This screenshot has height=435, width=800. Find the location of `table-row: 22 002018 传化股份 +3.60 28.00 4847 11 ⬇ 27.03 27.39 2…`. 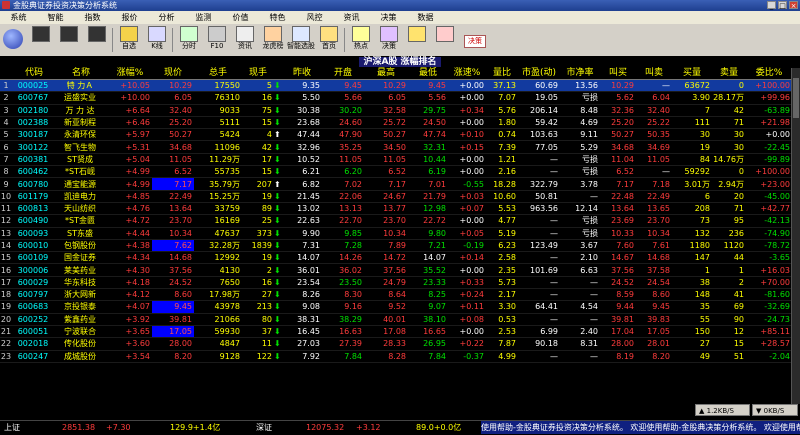

table-row: 22 002018 传化股份 +3.60 28.00 4847 11 ⬇ 27.03 27.39 2… is located at coordinates (396, 344).